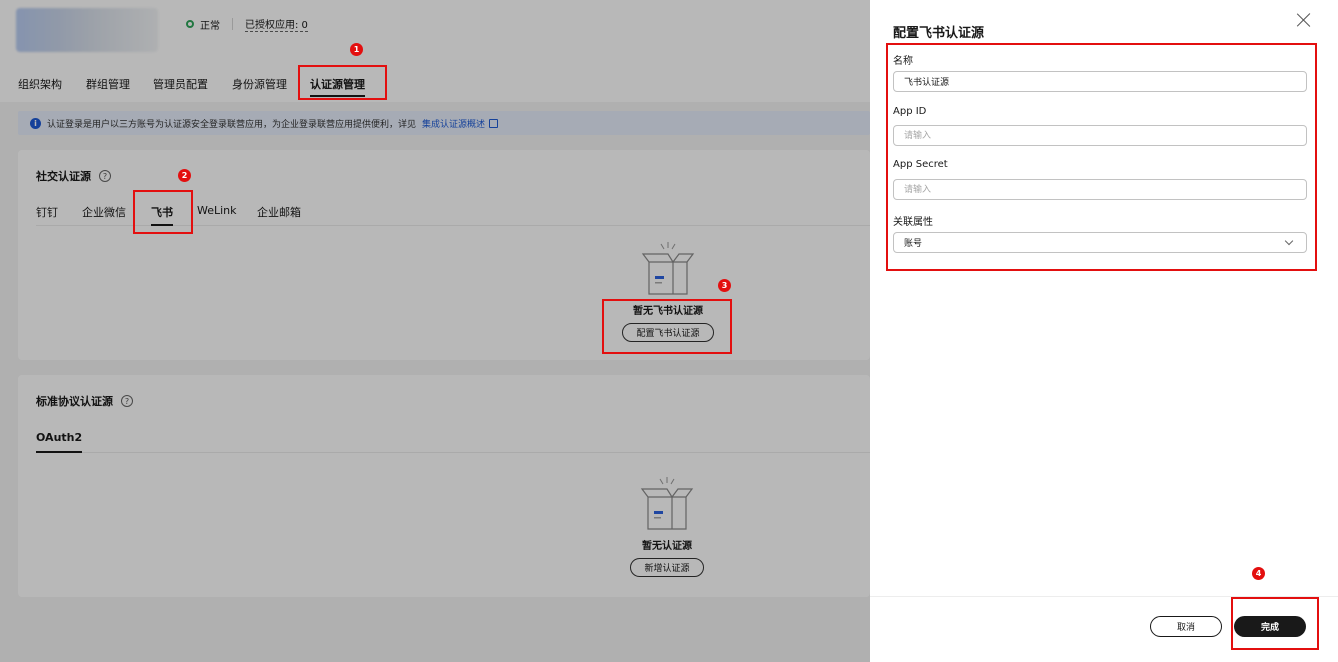 The image size is (1338, 662). I want to click on step-marker-4: 4, so click(1258, 573).